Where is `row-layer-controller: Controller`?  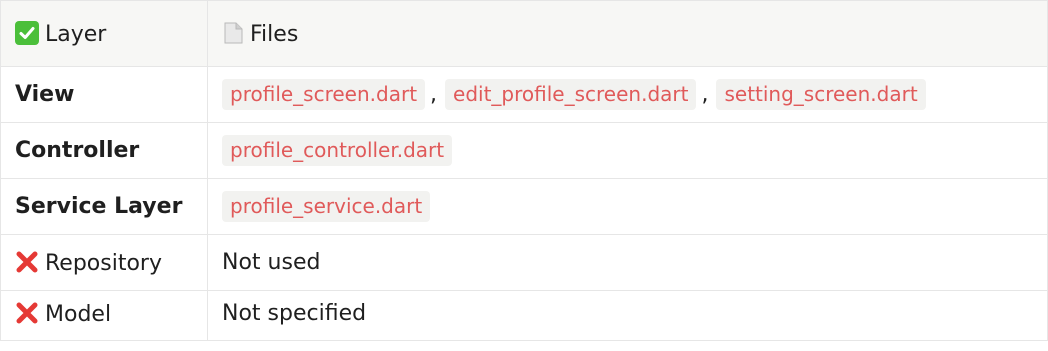
row-layer-controller: Controller is located at coordinates (104, 150).